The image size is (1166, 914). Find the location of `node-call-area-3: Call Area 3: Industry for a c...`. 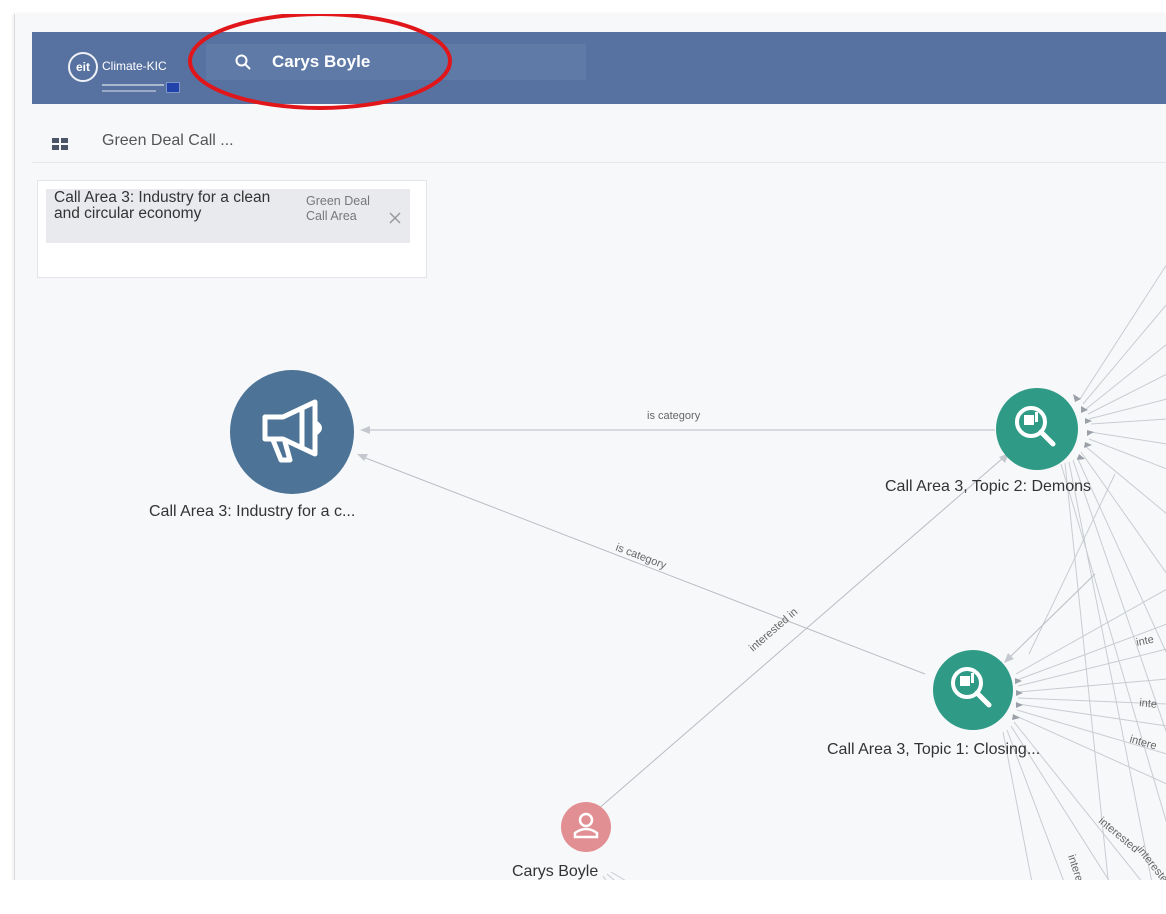

node-call-area-3: Call Area 3: Industry for a c... is located at coordinates (252, 445).